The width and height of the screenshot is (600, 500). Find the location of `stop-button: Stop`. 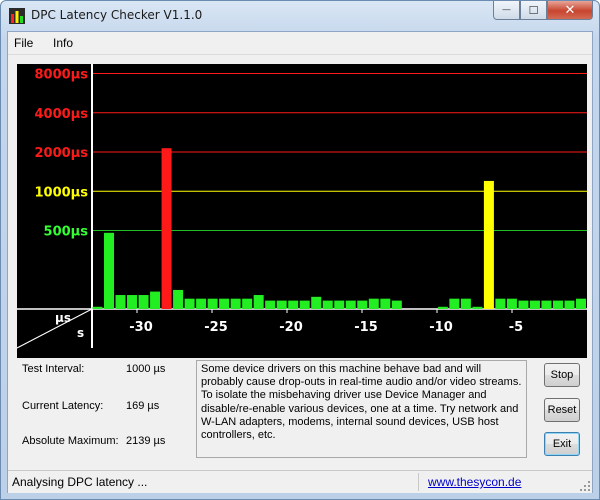

stop-button: Stop is located at coordinates (562, 375).